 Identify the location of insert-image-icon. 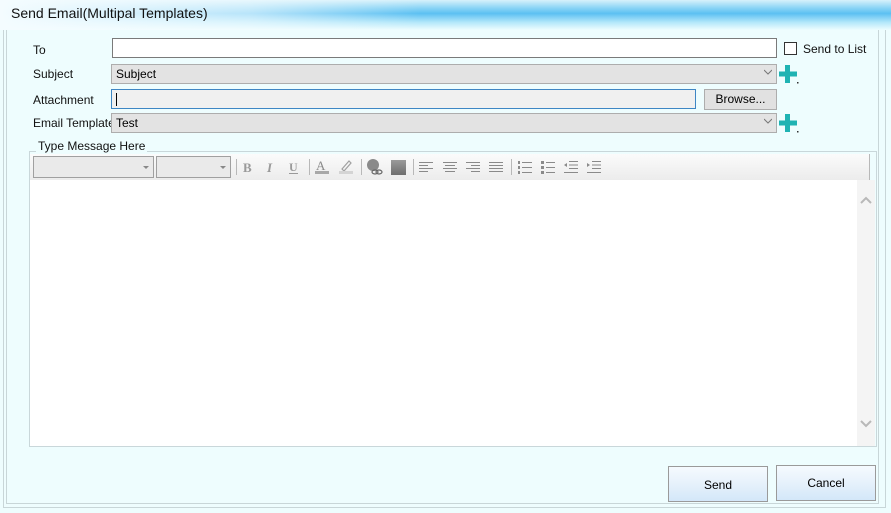
(398, 167).